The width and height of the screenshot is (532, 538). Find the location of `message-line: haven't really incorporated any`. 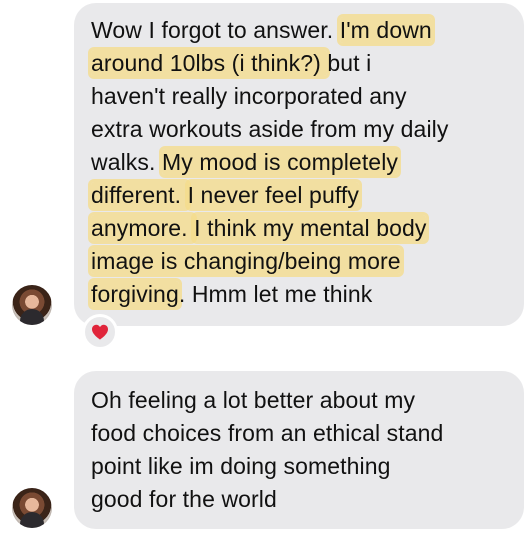

message-line: haven't really incorporated any is located at coordinates (300, 96).